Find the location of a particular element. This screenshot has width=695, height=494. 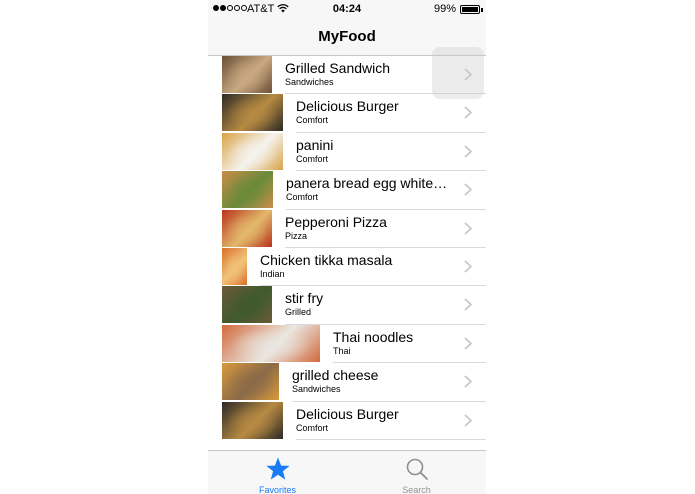

list-item: Pepperoni Pizza Pizza is located at coordinates (347, 228).